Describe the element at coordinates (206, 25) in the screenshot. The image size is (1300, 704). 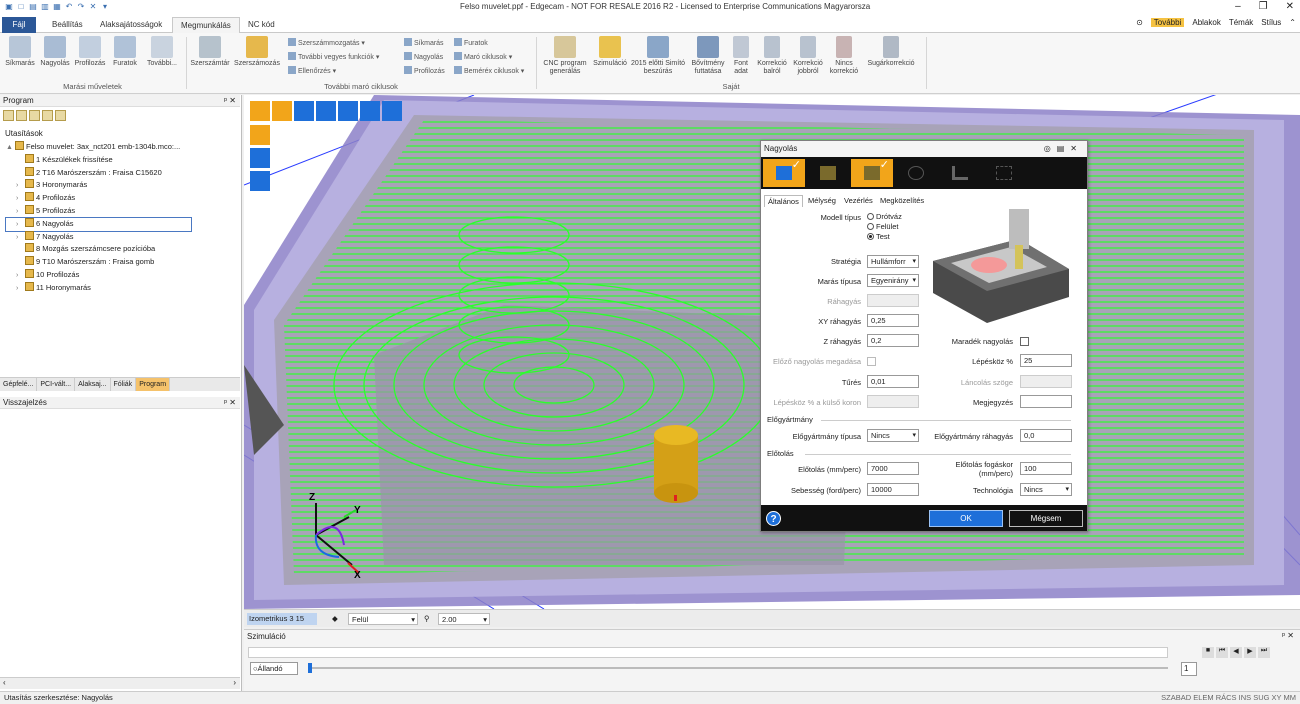
I see `tab-machining: Megmunkálás` at that location.